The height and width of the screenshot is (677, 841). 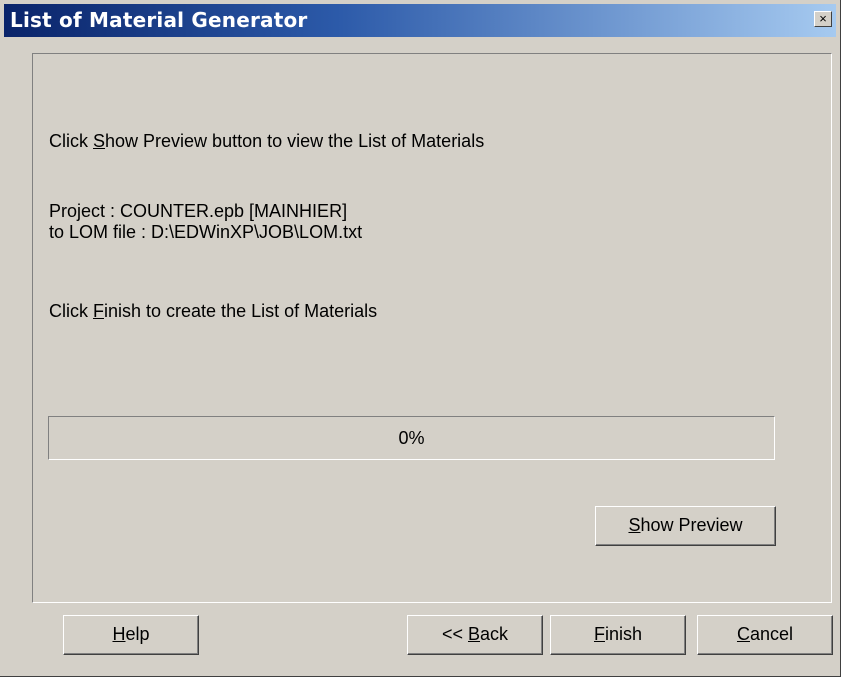 I want to click on progress-label: 0%, so click(x=411, y=438).